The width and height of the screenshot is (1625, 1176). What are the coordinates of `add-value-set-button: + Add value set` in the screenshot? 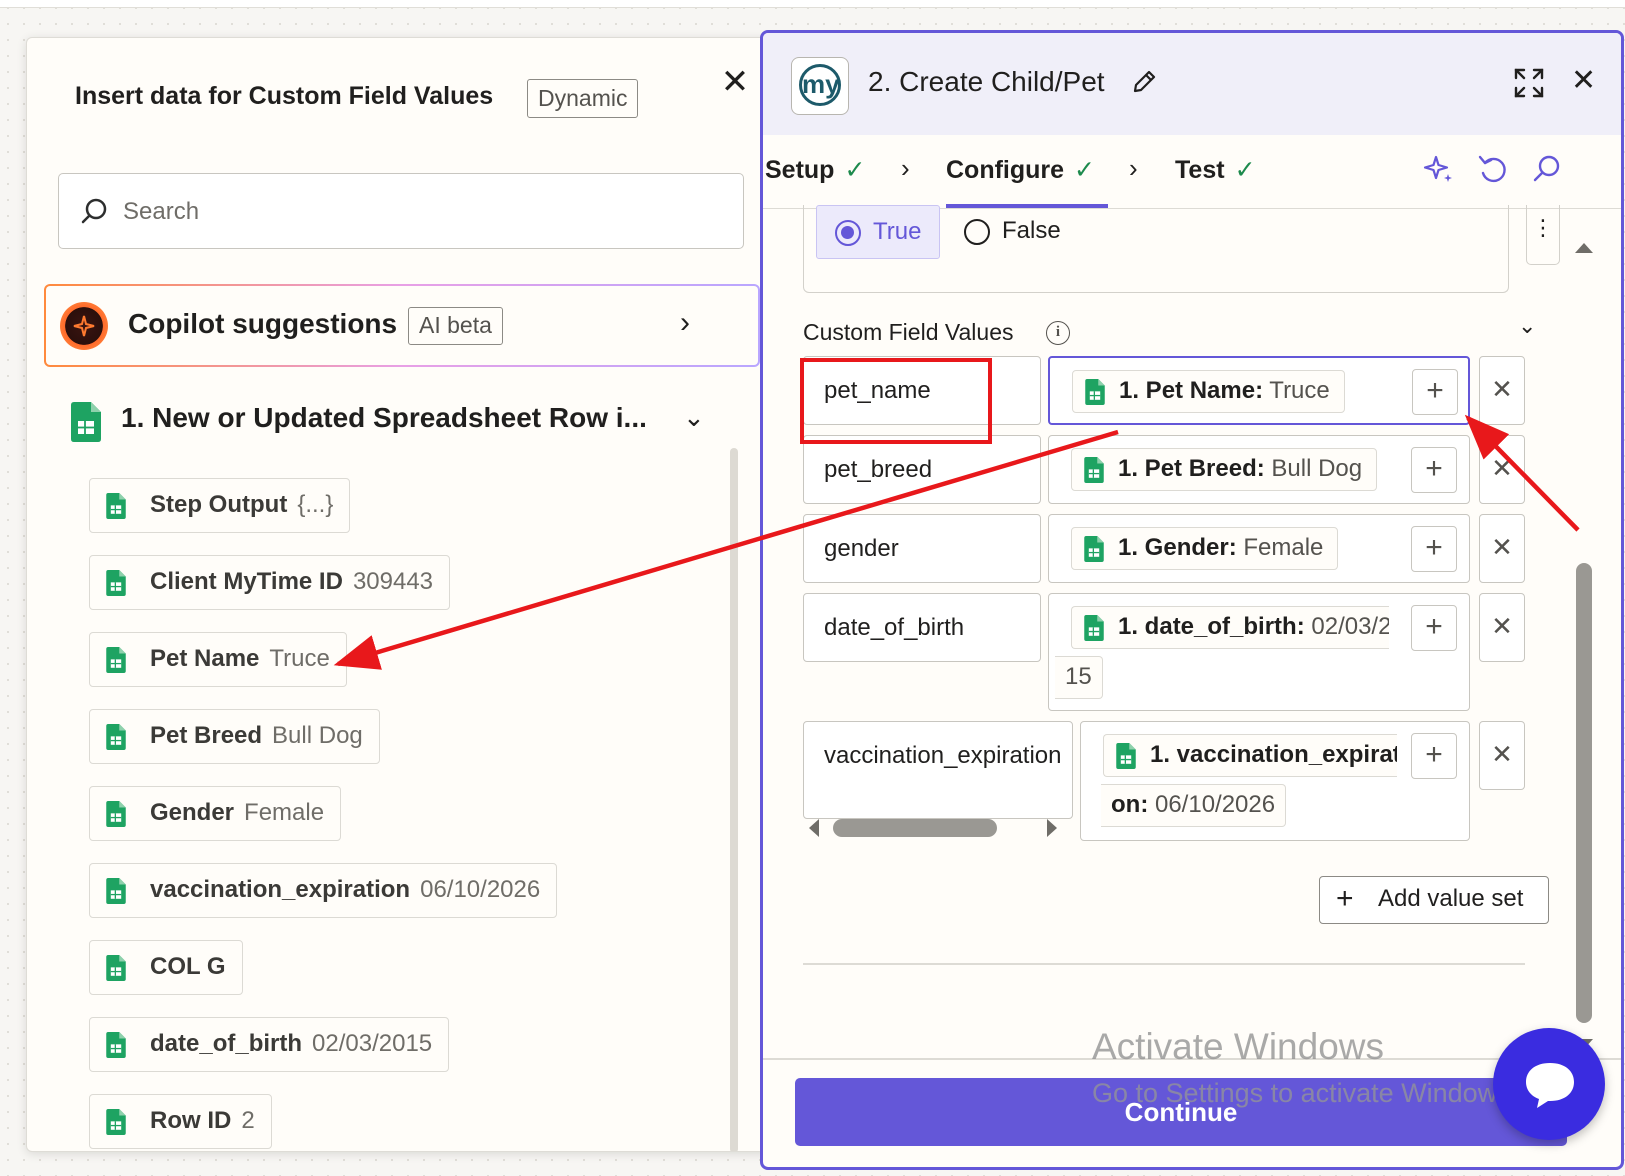 It's located at (1434, 900).